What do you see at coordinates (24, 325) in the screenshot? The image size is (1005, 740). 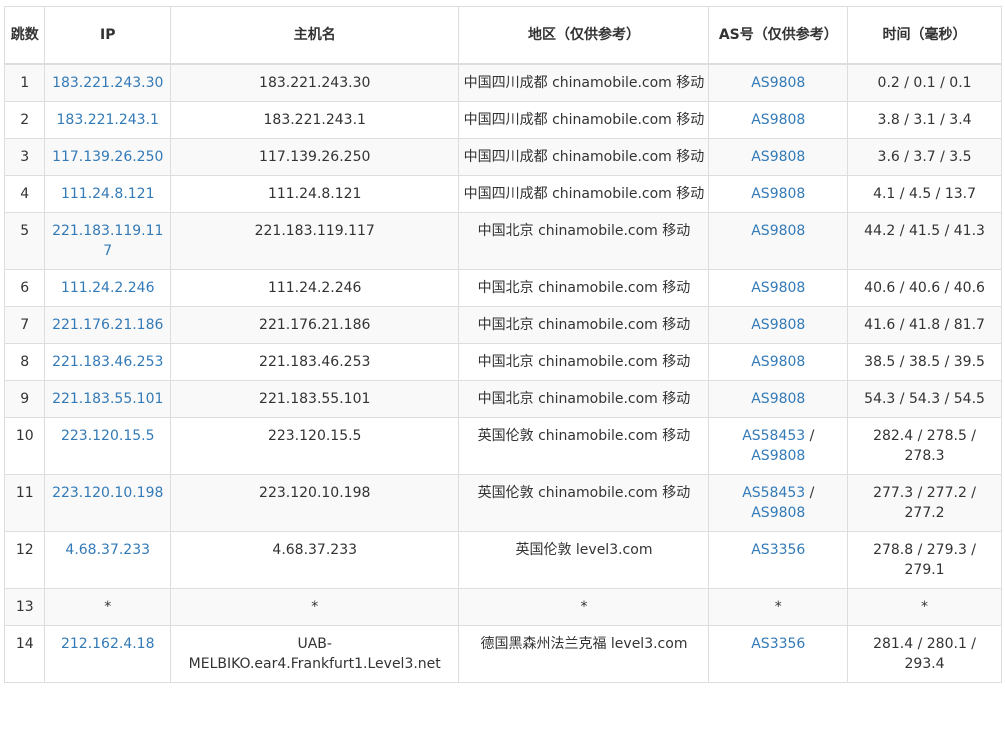 I see `hop-cell: 7` at bounding box center [24, 325].